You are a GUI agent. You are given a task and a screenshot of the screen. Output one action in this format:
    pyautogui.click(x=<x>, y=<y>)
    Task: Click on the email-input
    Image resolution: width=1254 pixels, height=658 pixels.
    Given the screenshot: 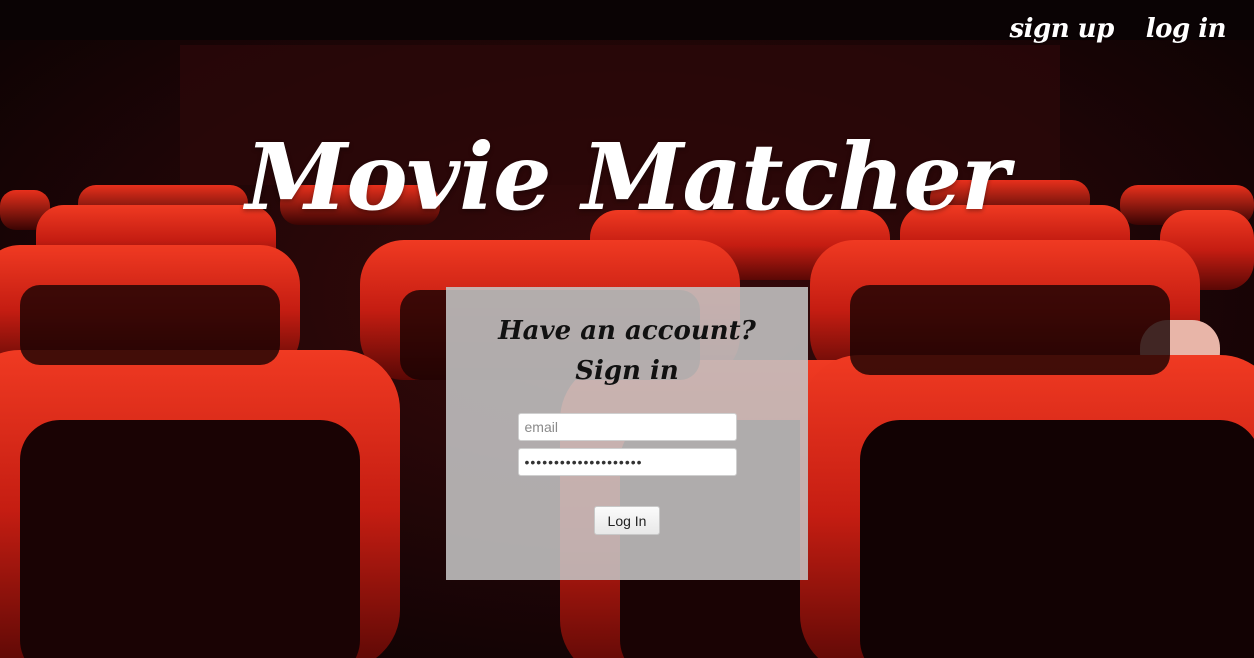 What is the action you would take?
    pyautogui.click(x=627, y=427)
    